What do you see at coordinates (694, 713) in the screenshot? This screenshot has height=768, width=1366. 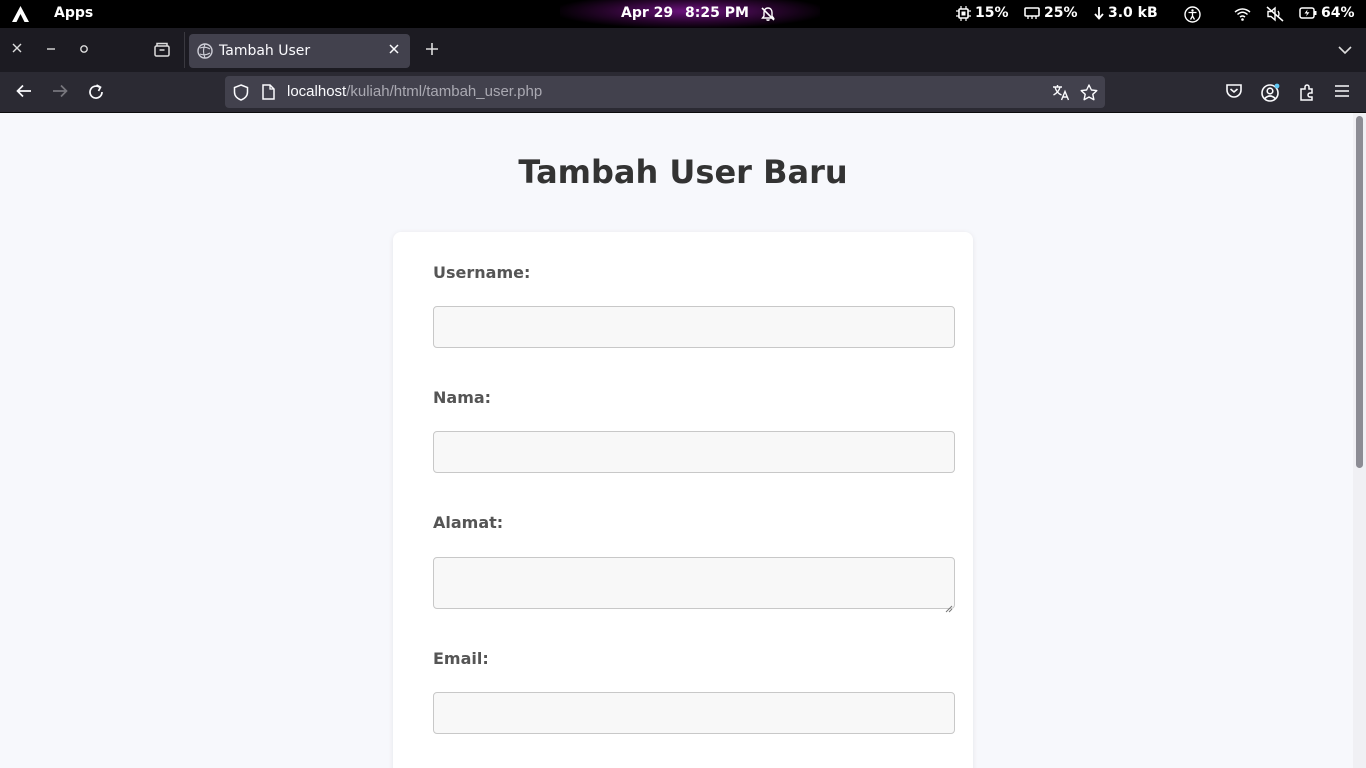 I see `email-input` at bounding box center [694, 713].